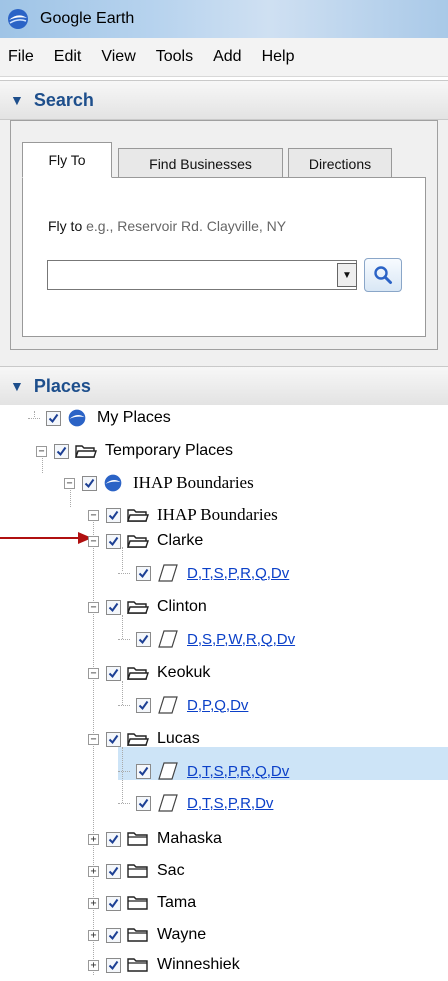 The width and height of the screenshot is (448, 981). What do you see at coordinates (149, 673) in the screenshot?
I see `tree-row-keokuk: − Keokuk` at bounding box center [149, 673].